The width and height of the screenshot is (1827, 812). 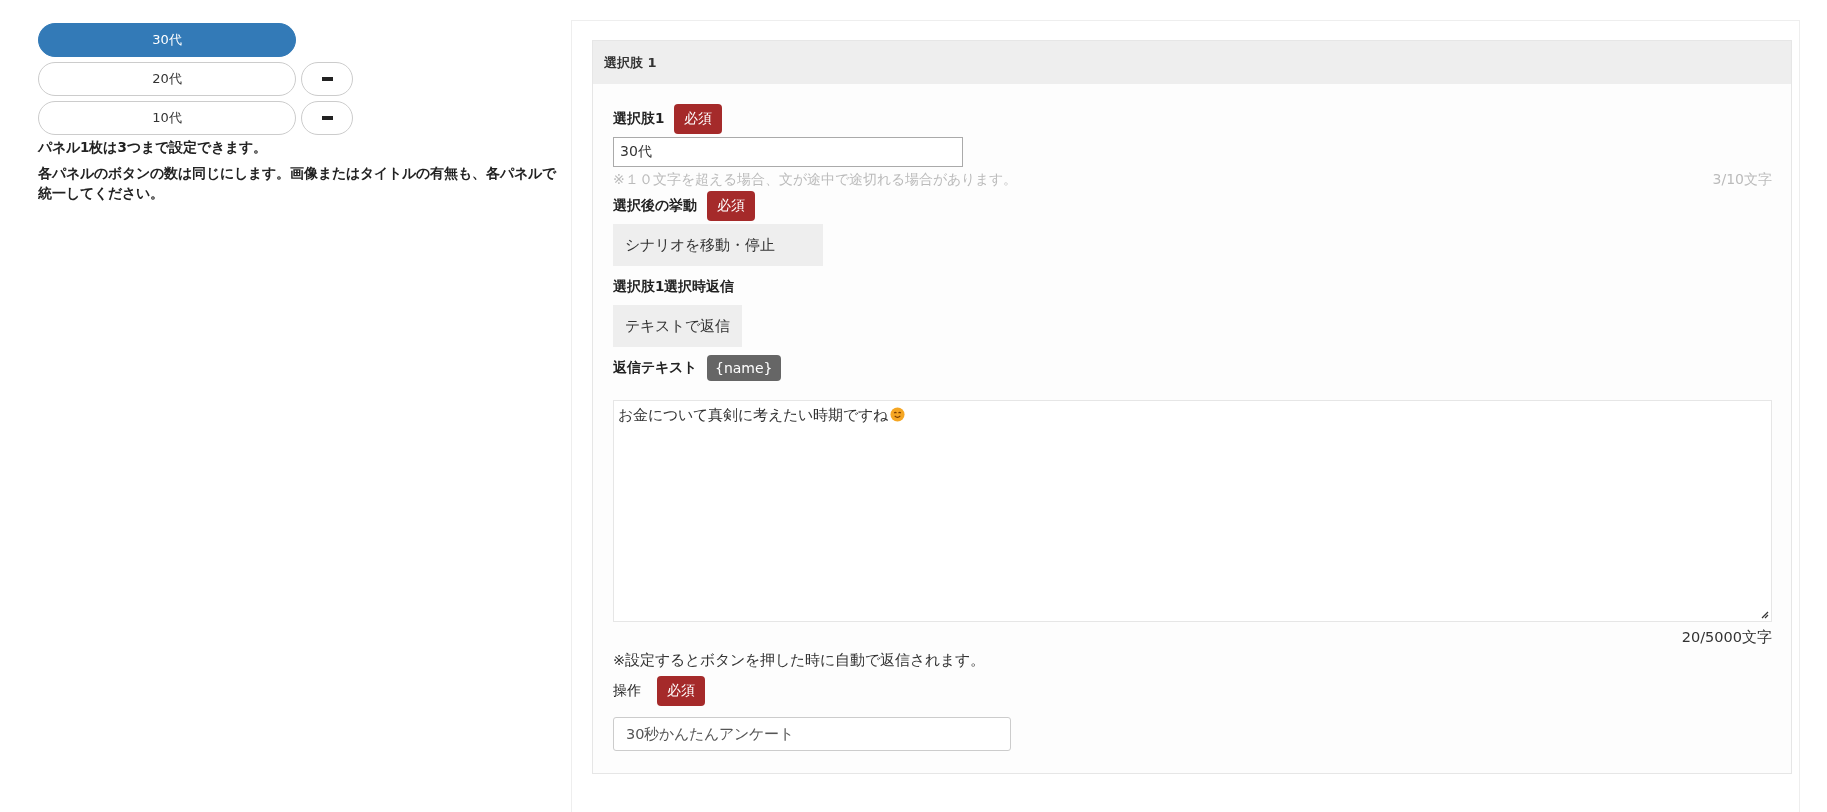 What do you see at coordinates (897, 414) in the screenshot?
I see `smiley-icon` at bounding box center [897, 414].